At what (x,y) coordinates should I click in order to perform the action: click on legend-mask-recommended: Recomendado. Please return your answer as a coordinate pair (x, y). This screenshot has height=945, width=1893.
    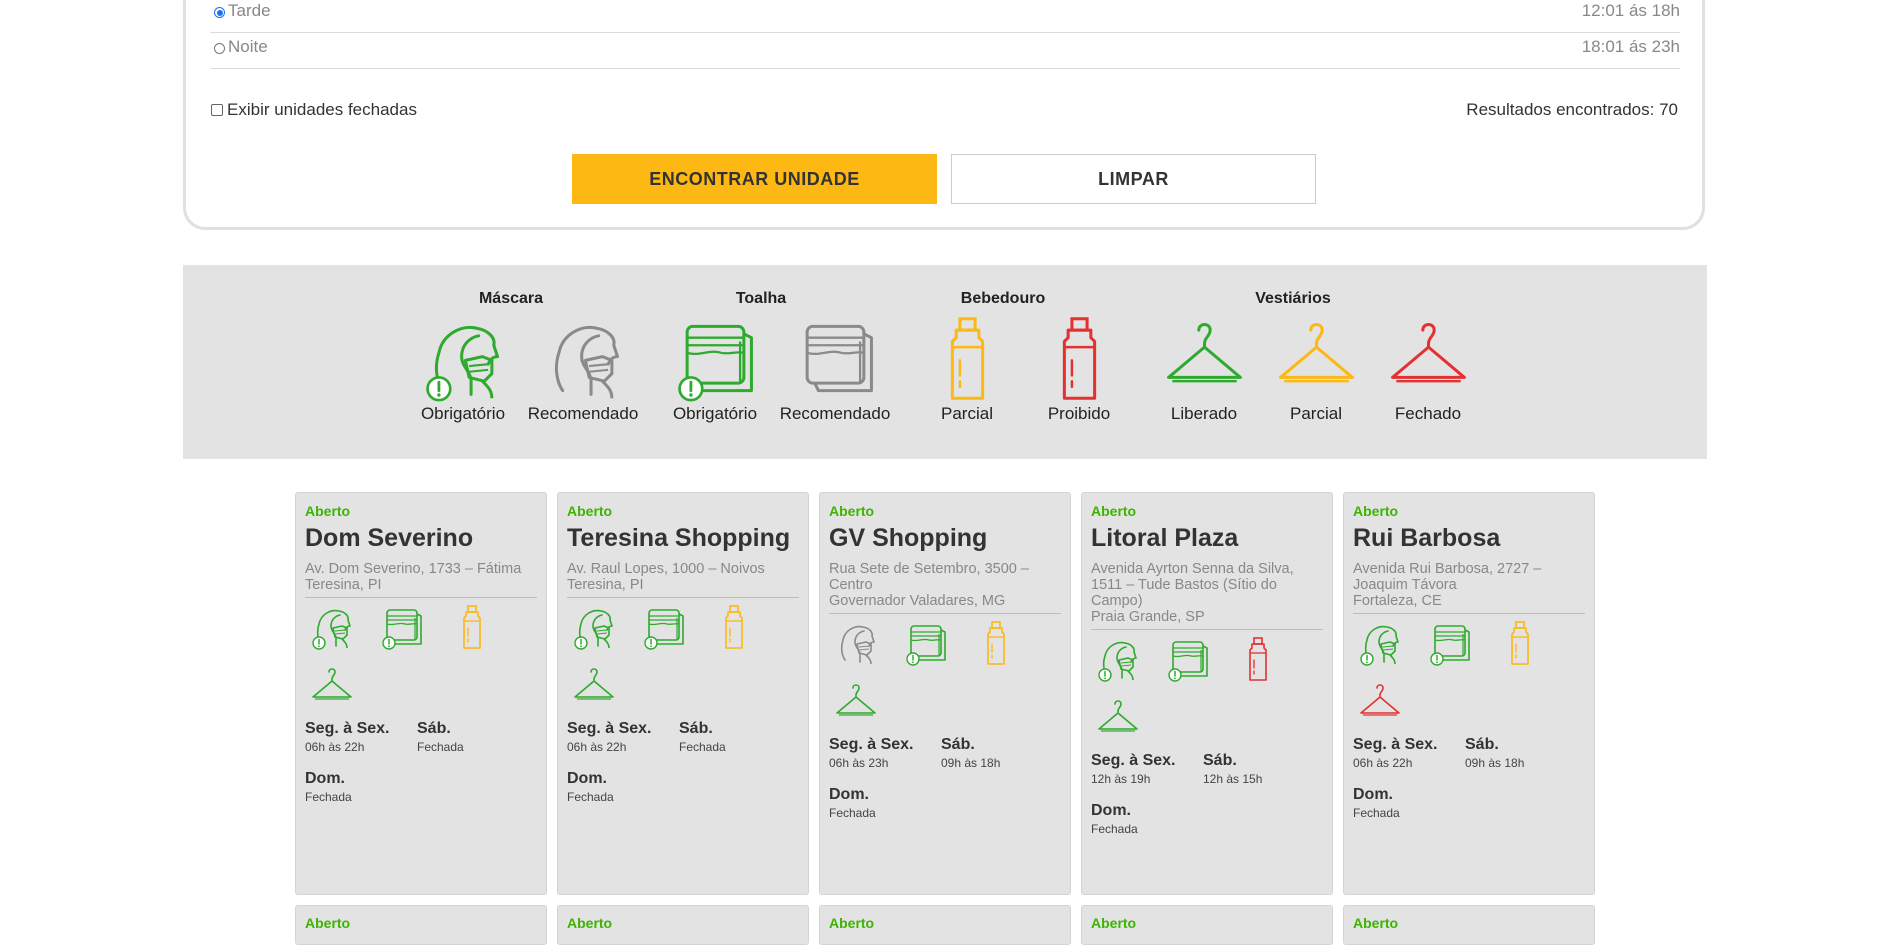
    Looking at the image, I should click on (583, 369).